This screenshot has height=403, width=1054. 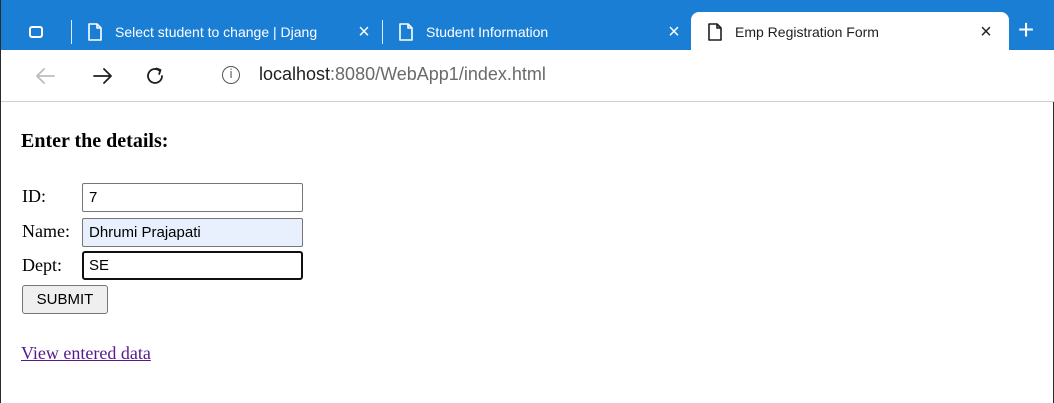 What do you see at coordinates (46, 231) in the screenshot?
I see `name-label: Name:` at bounding box center [46, 231].